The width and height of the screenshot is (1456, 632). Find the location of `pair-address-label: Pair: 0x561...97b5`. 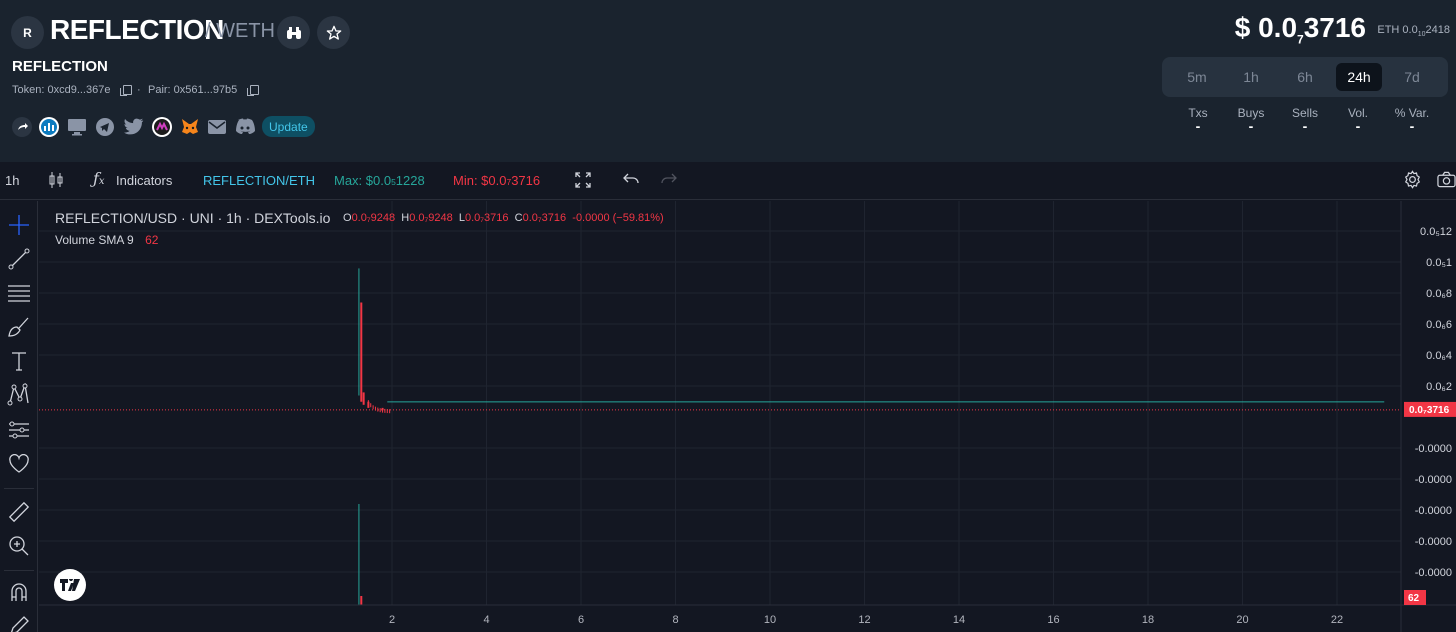

pair-address-label: Pair: 0x561...97b5 is located at coordinates (193, 90).